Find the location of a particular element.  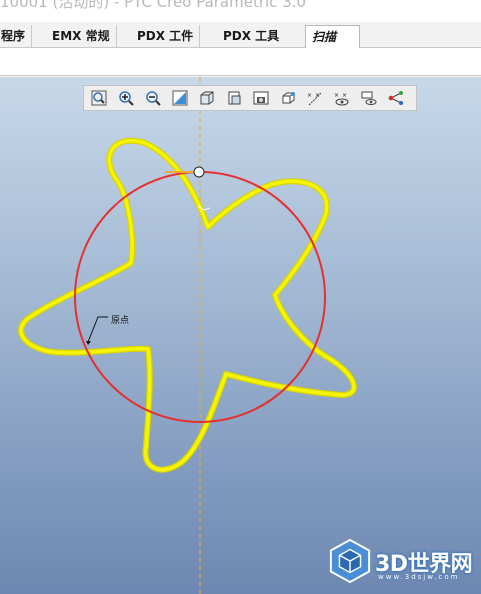

watermark-logo: 3D世界网 www.3dsjw.com is located at coordinates (402, 562).